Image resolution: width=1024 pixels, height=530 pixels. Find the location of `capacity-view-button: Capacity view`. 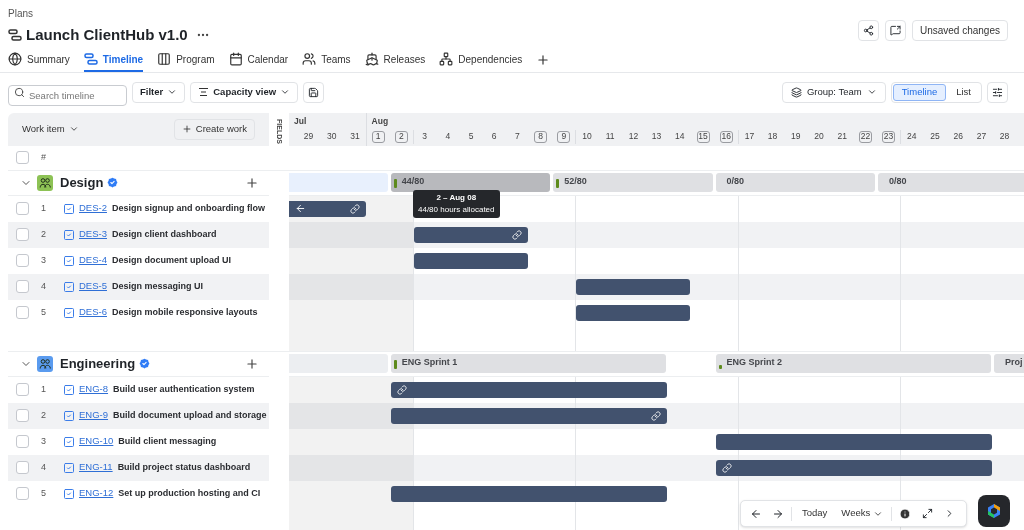

capacity-view-button: Capacity view is located at coordinates (244, 92).